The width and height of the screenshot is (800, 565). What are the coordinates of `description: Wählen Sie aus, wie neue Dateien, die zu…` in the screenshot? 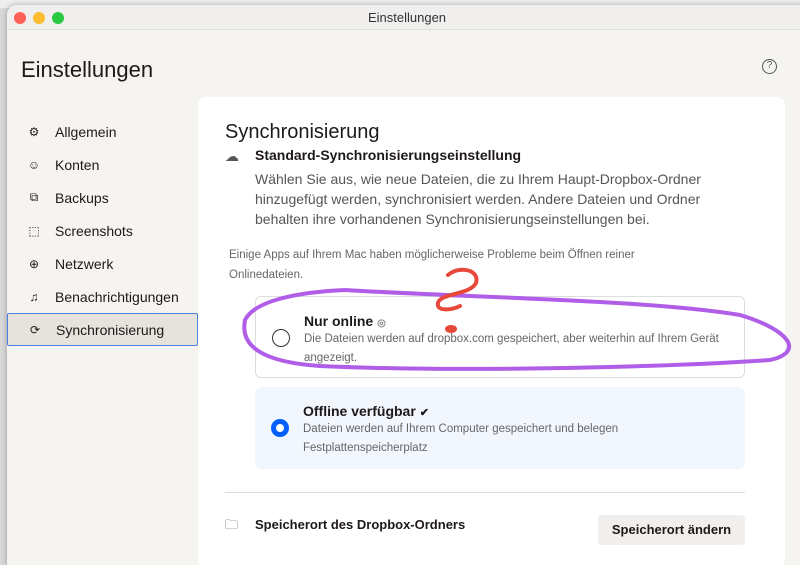 It's located at (478, 199).